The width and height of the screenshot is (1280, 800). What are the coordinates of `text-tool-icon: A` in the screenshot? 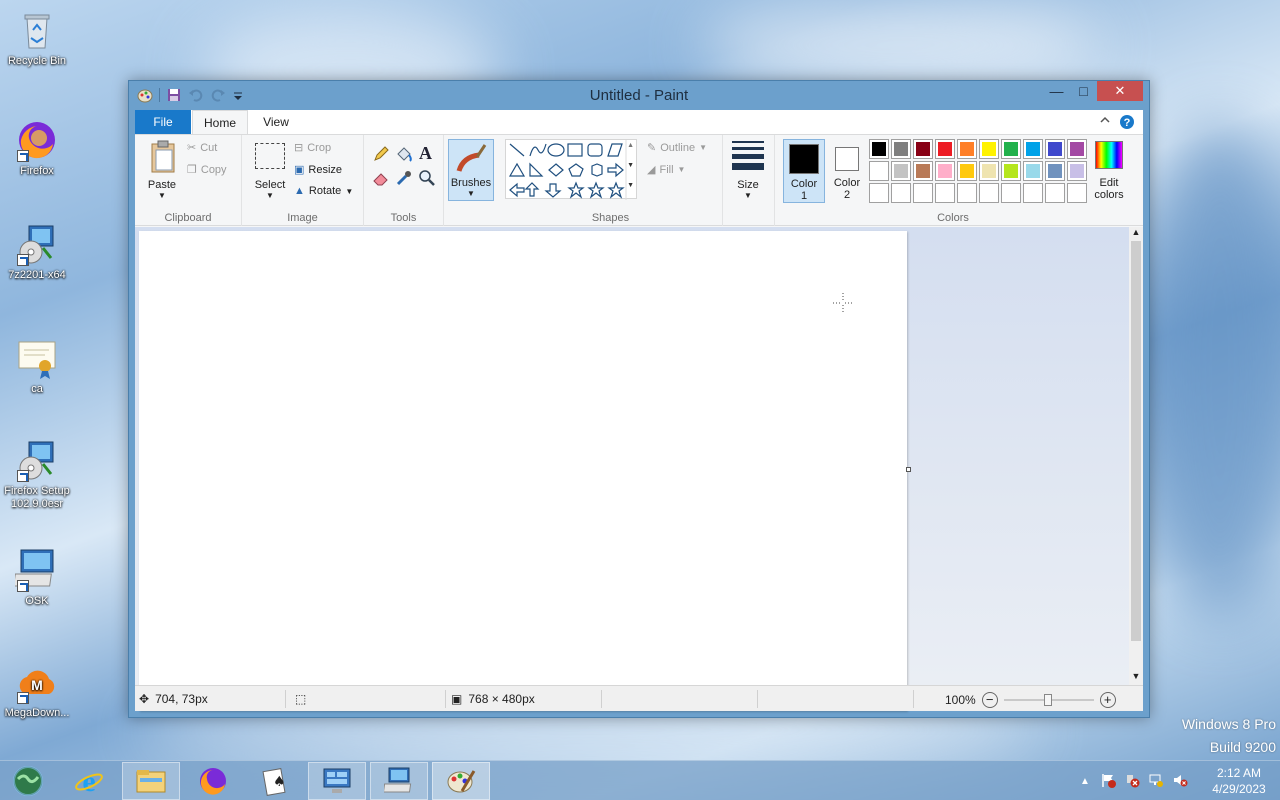 It's located at (425, 153).